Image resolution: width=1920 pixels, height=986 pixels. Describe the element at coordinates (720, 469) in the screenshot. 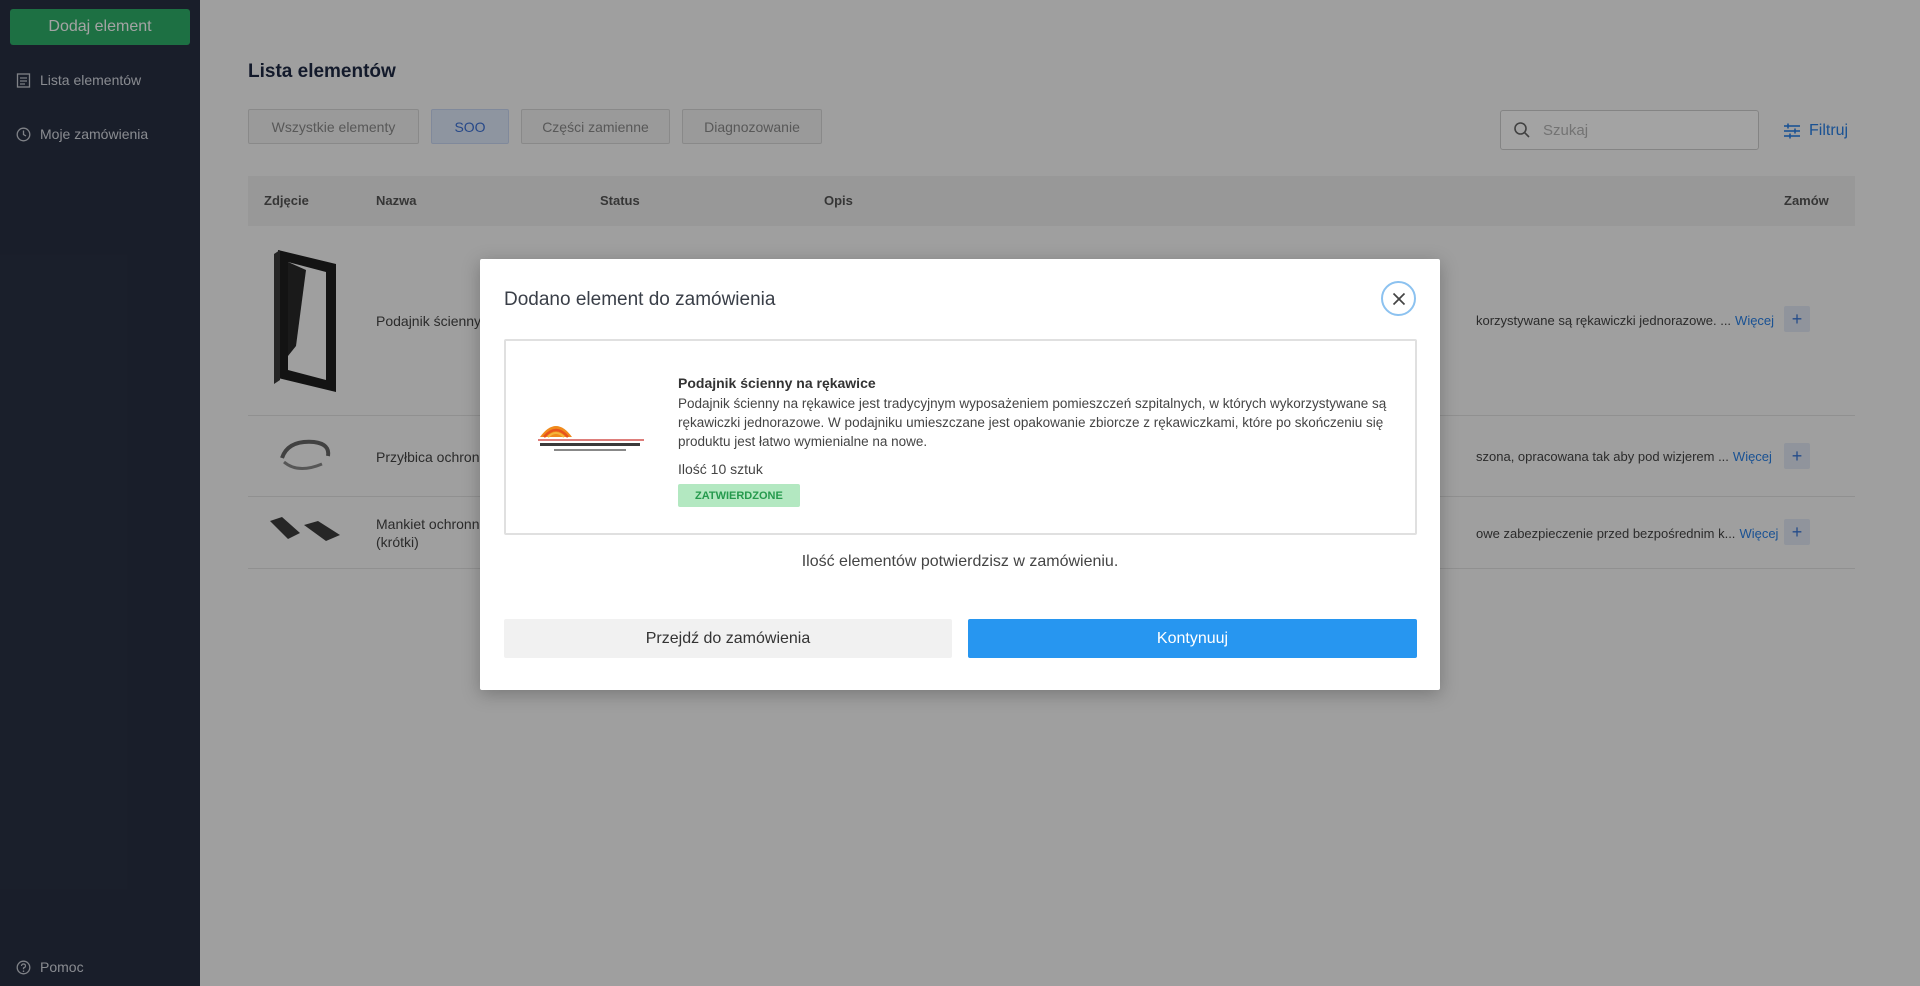

I see `item-quantity: Ilość 10 sztuk` at that location.